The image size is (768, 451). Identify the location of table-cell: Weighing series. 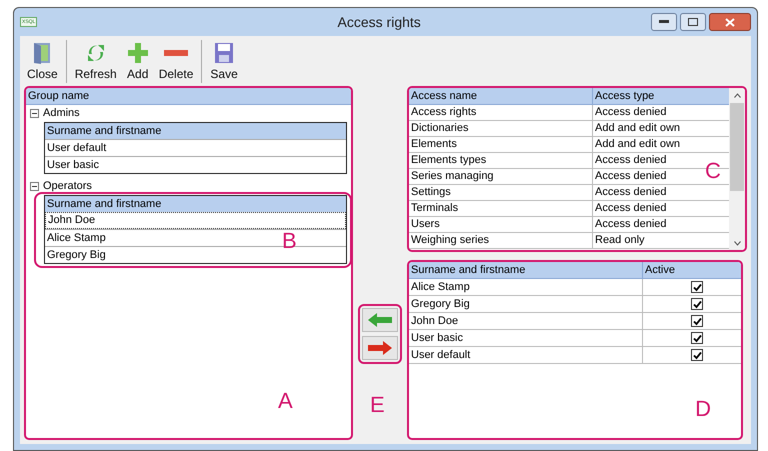
(501, 240).